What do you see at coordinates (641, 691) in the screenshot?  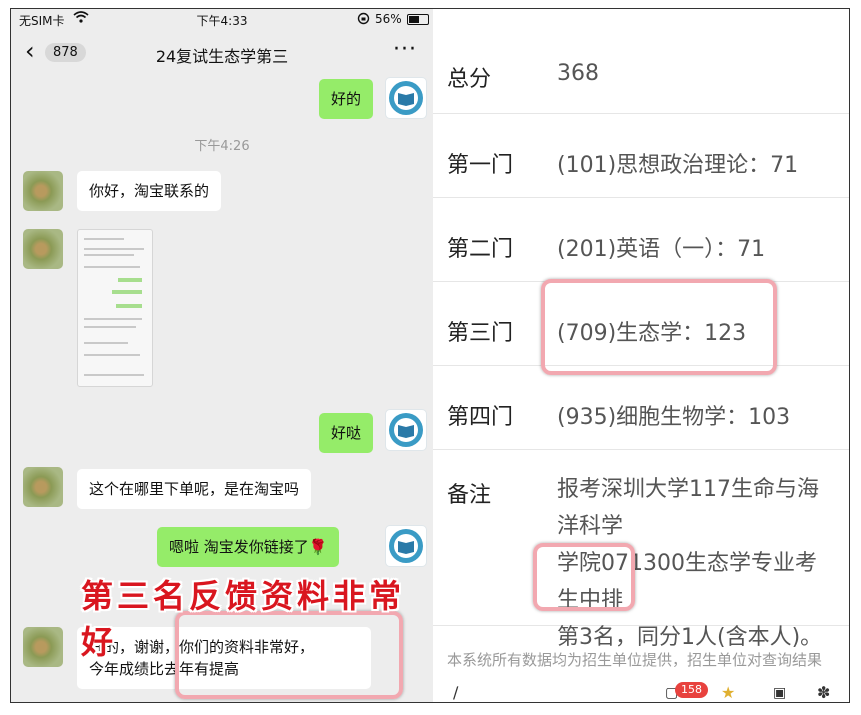 I see `bottom-toolbar: ∕ ▢ ★ ▣ ✽` at bounding box center [641, 691].